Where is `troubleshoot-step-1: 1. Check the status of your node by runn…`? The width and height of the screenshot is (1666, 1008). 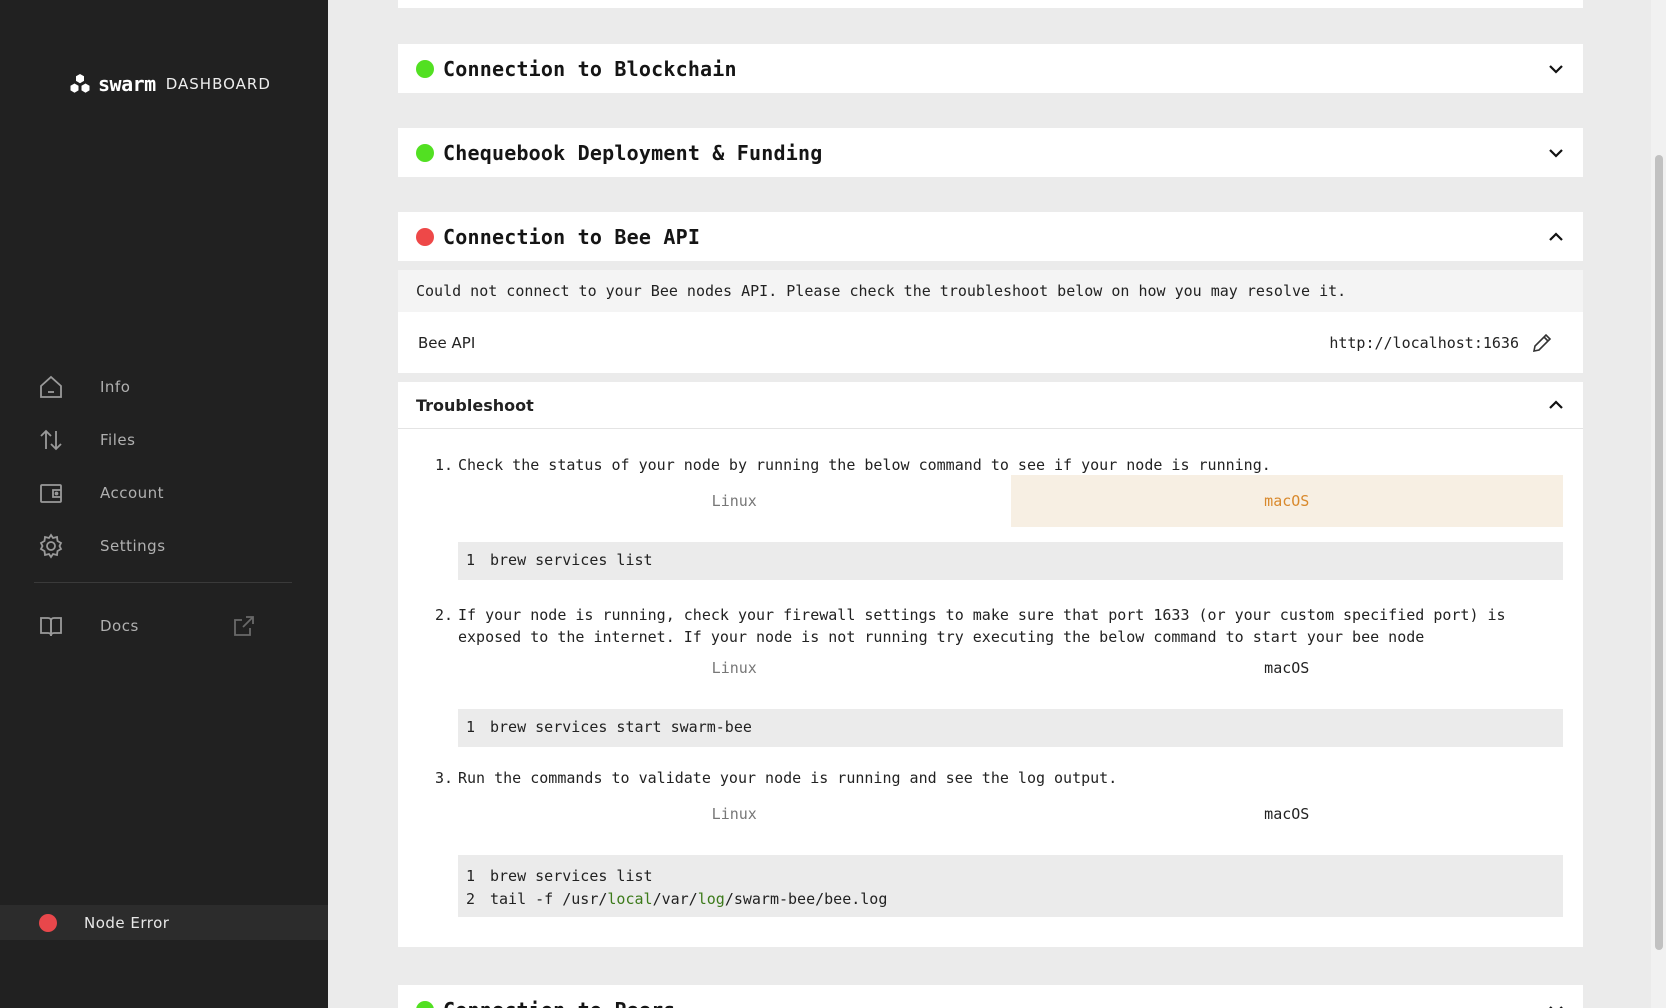 troubleshoot-step-1: 1. Check the status of your node by runn… is located at coordinates (1000, 465).